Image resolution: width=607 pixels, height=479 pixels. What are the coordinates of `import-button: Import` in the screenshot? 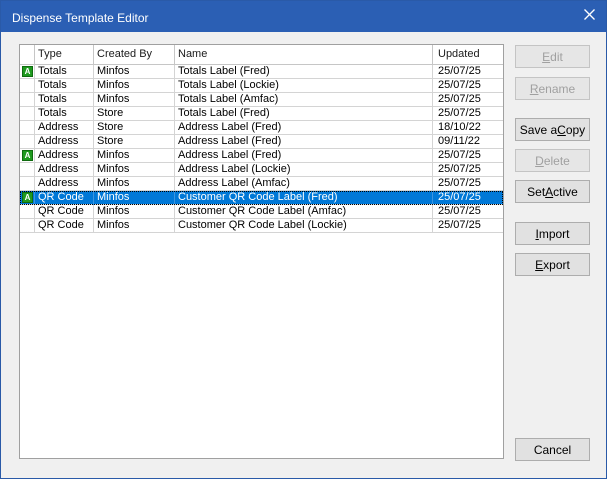 It's located at (552, 233).